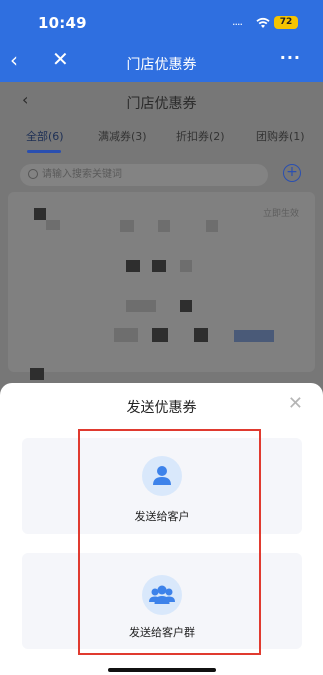 Image resolution: width=323 pixels, height=675 pixels. I want to click on tab-all: 全部(6), so click(45, 136).